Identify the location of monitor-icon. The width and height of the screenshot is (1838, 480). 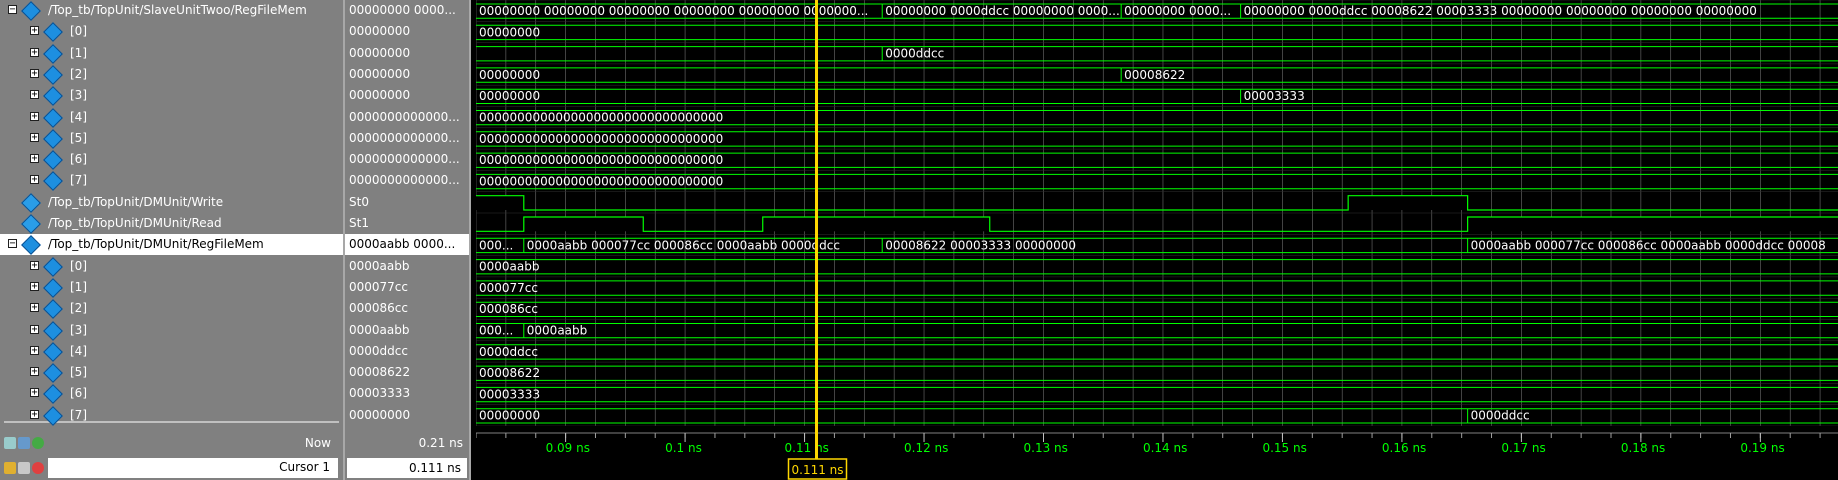
(24, 443).